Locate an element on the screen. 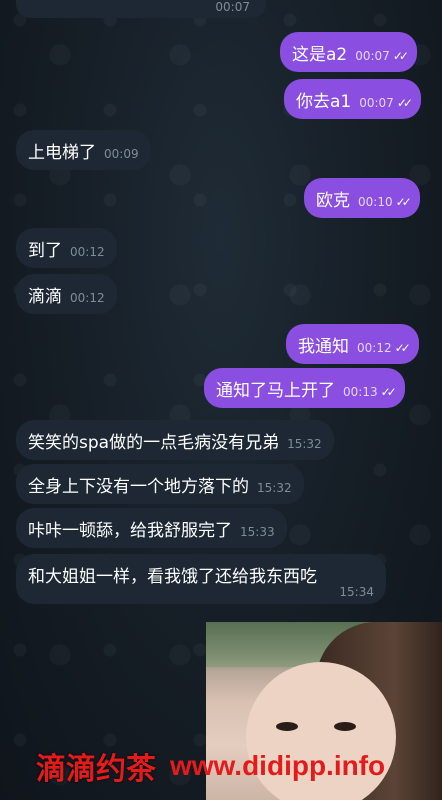 The image size is (442, 800). incoming-message: 笑笑的spa做的一点毛病没有兄弟 15:32 is located at coordinates (175, 440).